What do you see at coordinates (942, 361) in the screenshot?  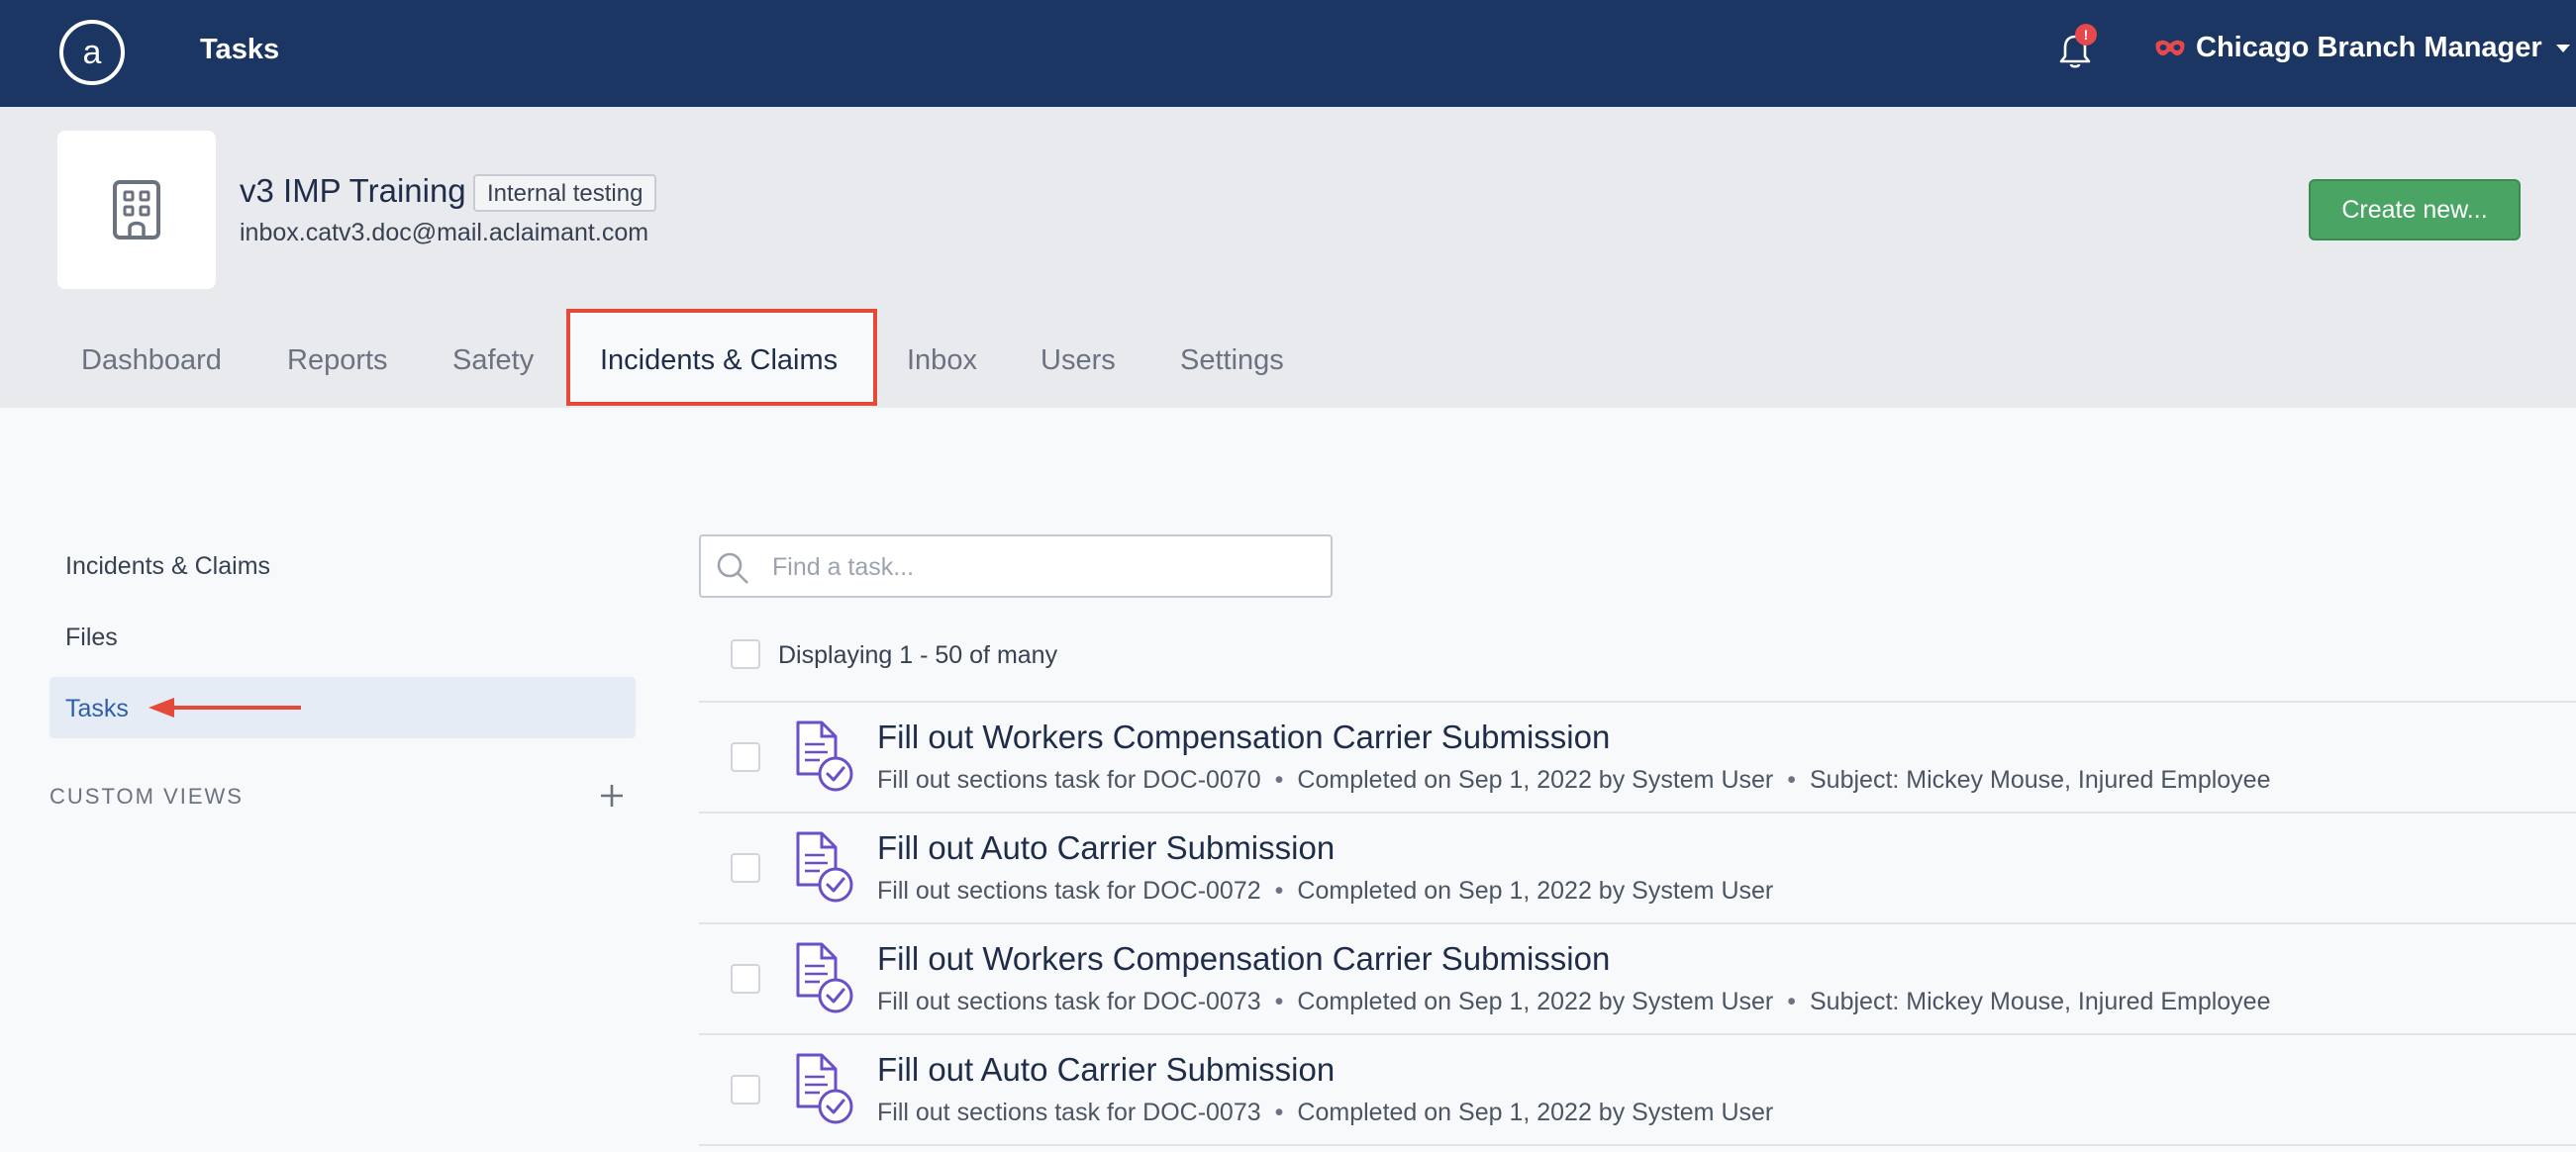 I see `tab-inbox: Inbox` at bounding box center [942, 361].